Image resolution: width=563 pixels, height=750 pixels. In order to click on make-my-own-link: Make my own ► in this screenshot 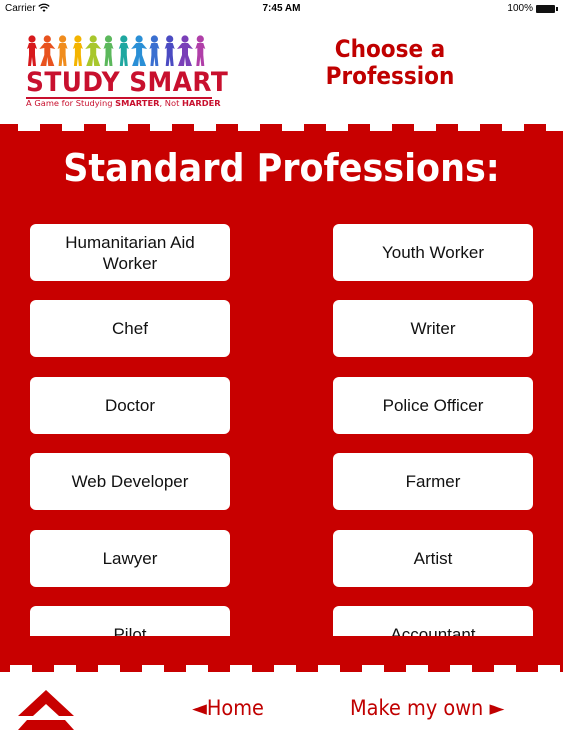, I will do `click(427, 708)`.